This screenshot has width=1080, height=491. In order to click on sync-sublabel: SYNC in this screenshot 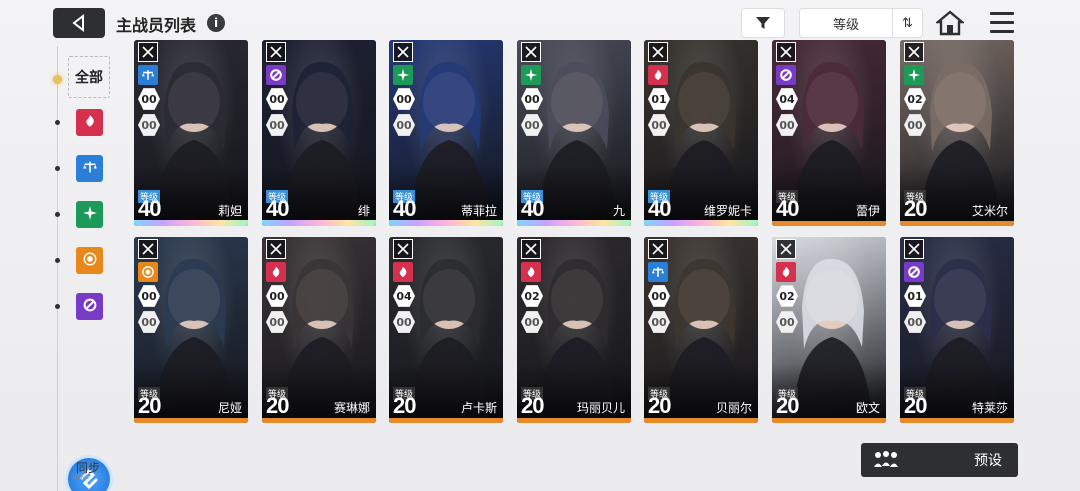, I will do `click(81, 477)`.